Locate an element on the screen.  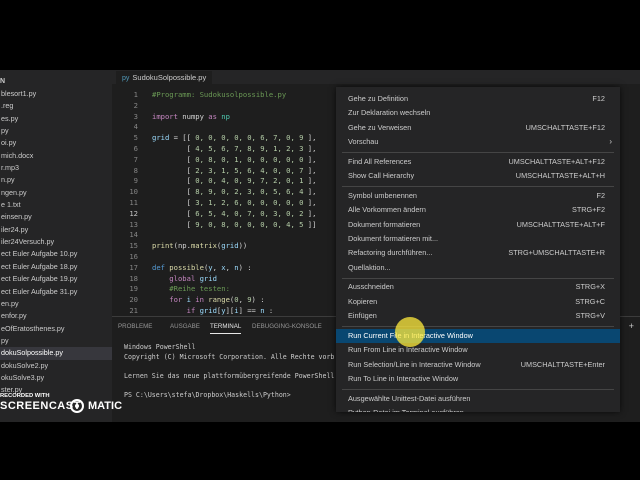
code-token: print is located at coordinates (163, 246).